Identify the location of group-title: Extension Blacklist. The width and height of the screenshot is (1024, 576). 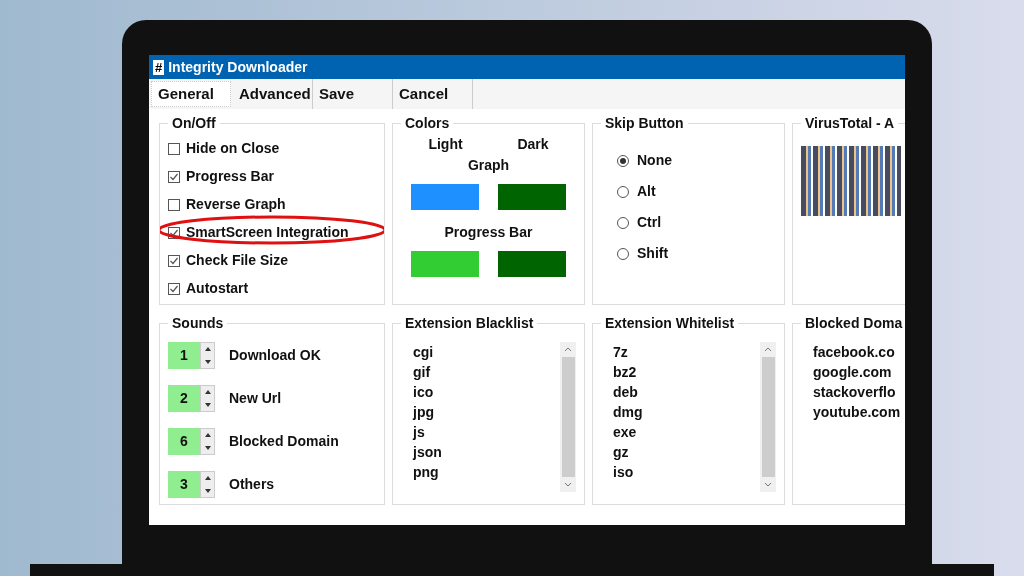
(469, 323).